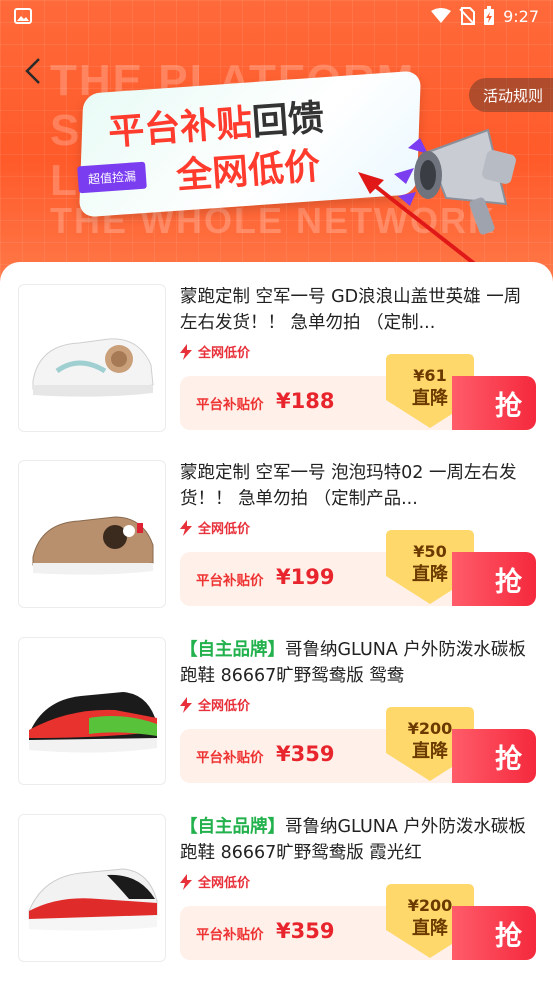 Image resolution: width=553 pixels, height=983 pixels. What do you see at coordinates (467, 16) in the screenshot?
I see `no-sim-icon` at bounding box center [467, 16].